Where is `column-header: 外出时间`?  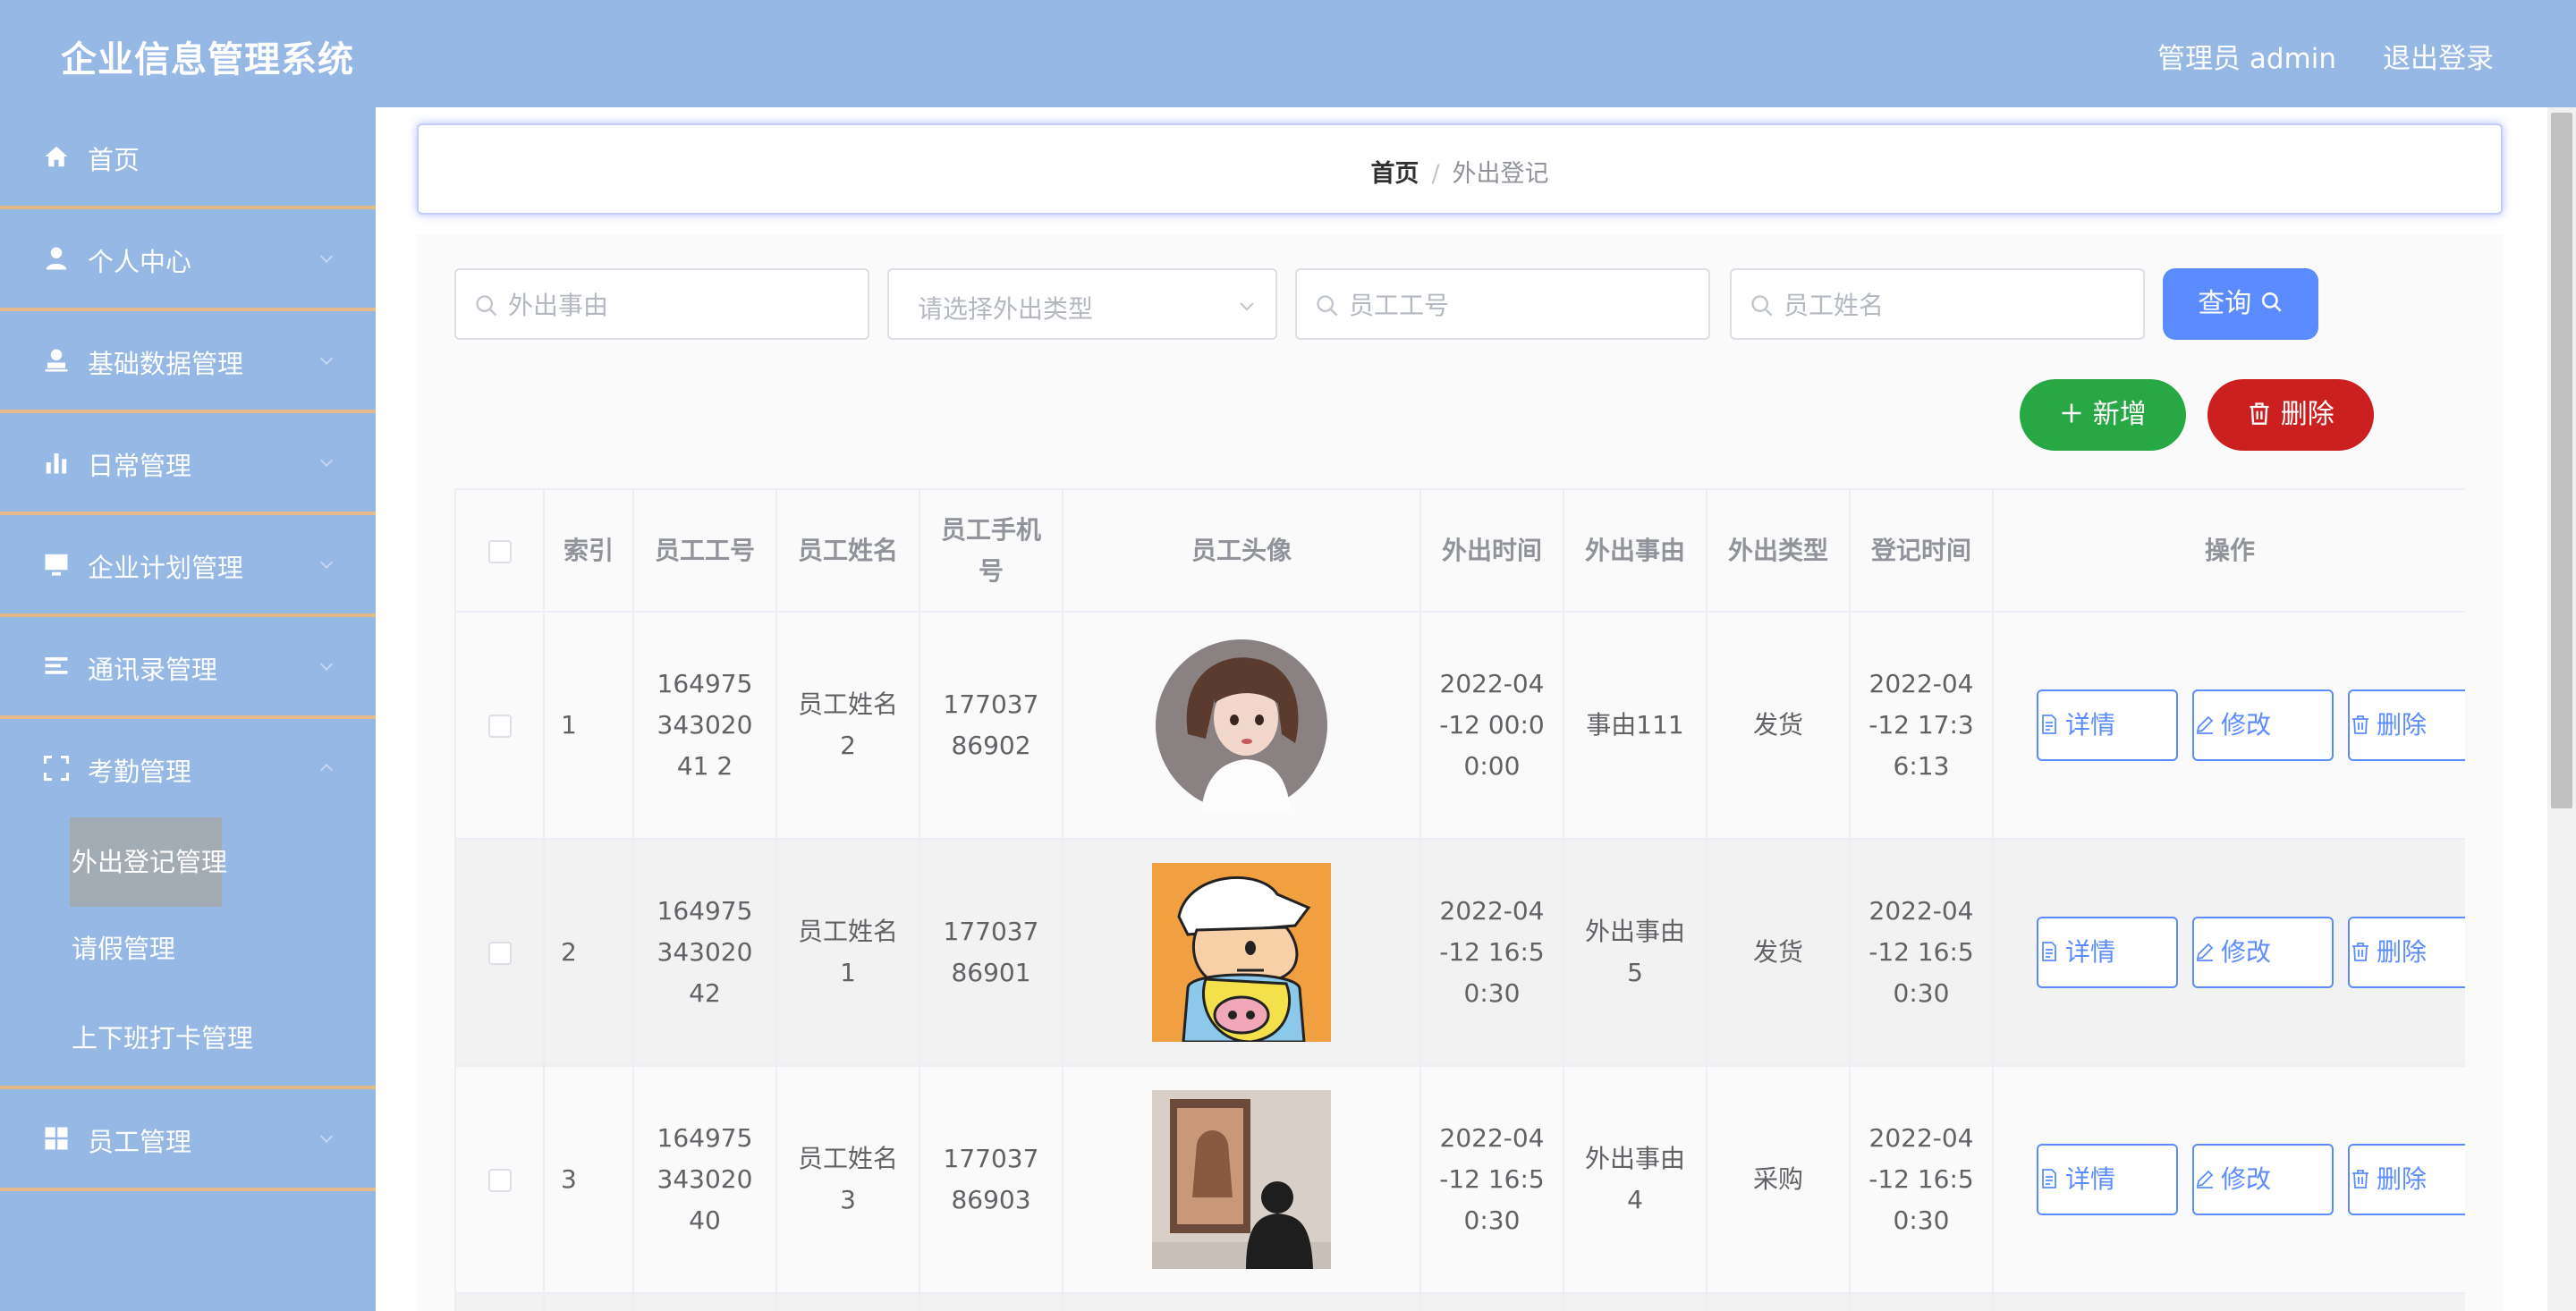
column-header: 外出时间 is located at coordinates (1492, 551).